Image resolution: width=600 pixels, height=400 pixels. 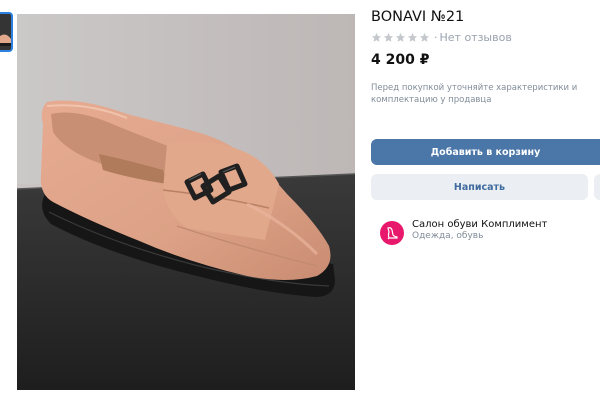 I want to click on rating-row: · Нет отзывов, so click(x=441, y=37).